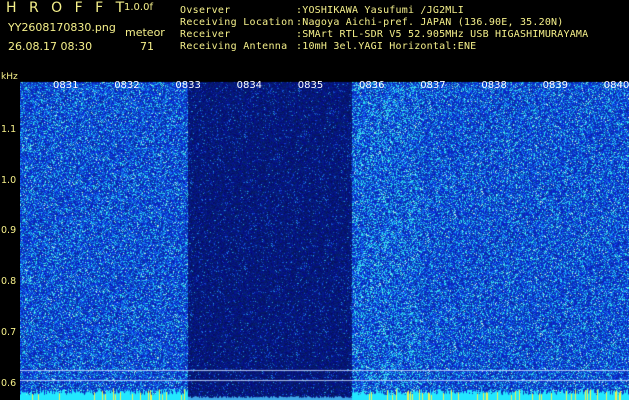 Image resolution: width=629 pixels, height=400 pixels. What do you see at coordinates (9, 332) in the screenshot?
I see `y-tick-label: 0.7` at bounding box center [9, 332].